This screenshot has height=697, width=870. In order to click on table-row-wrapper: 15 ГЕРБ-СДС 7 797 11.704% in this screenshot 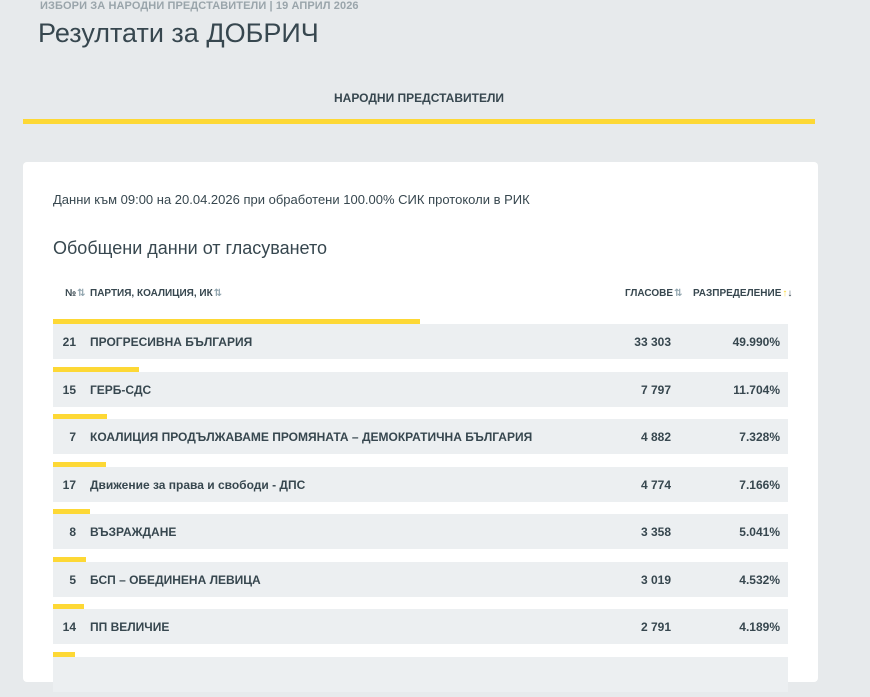, I will do `click(420, 389)`.